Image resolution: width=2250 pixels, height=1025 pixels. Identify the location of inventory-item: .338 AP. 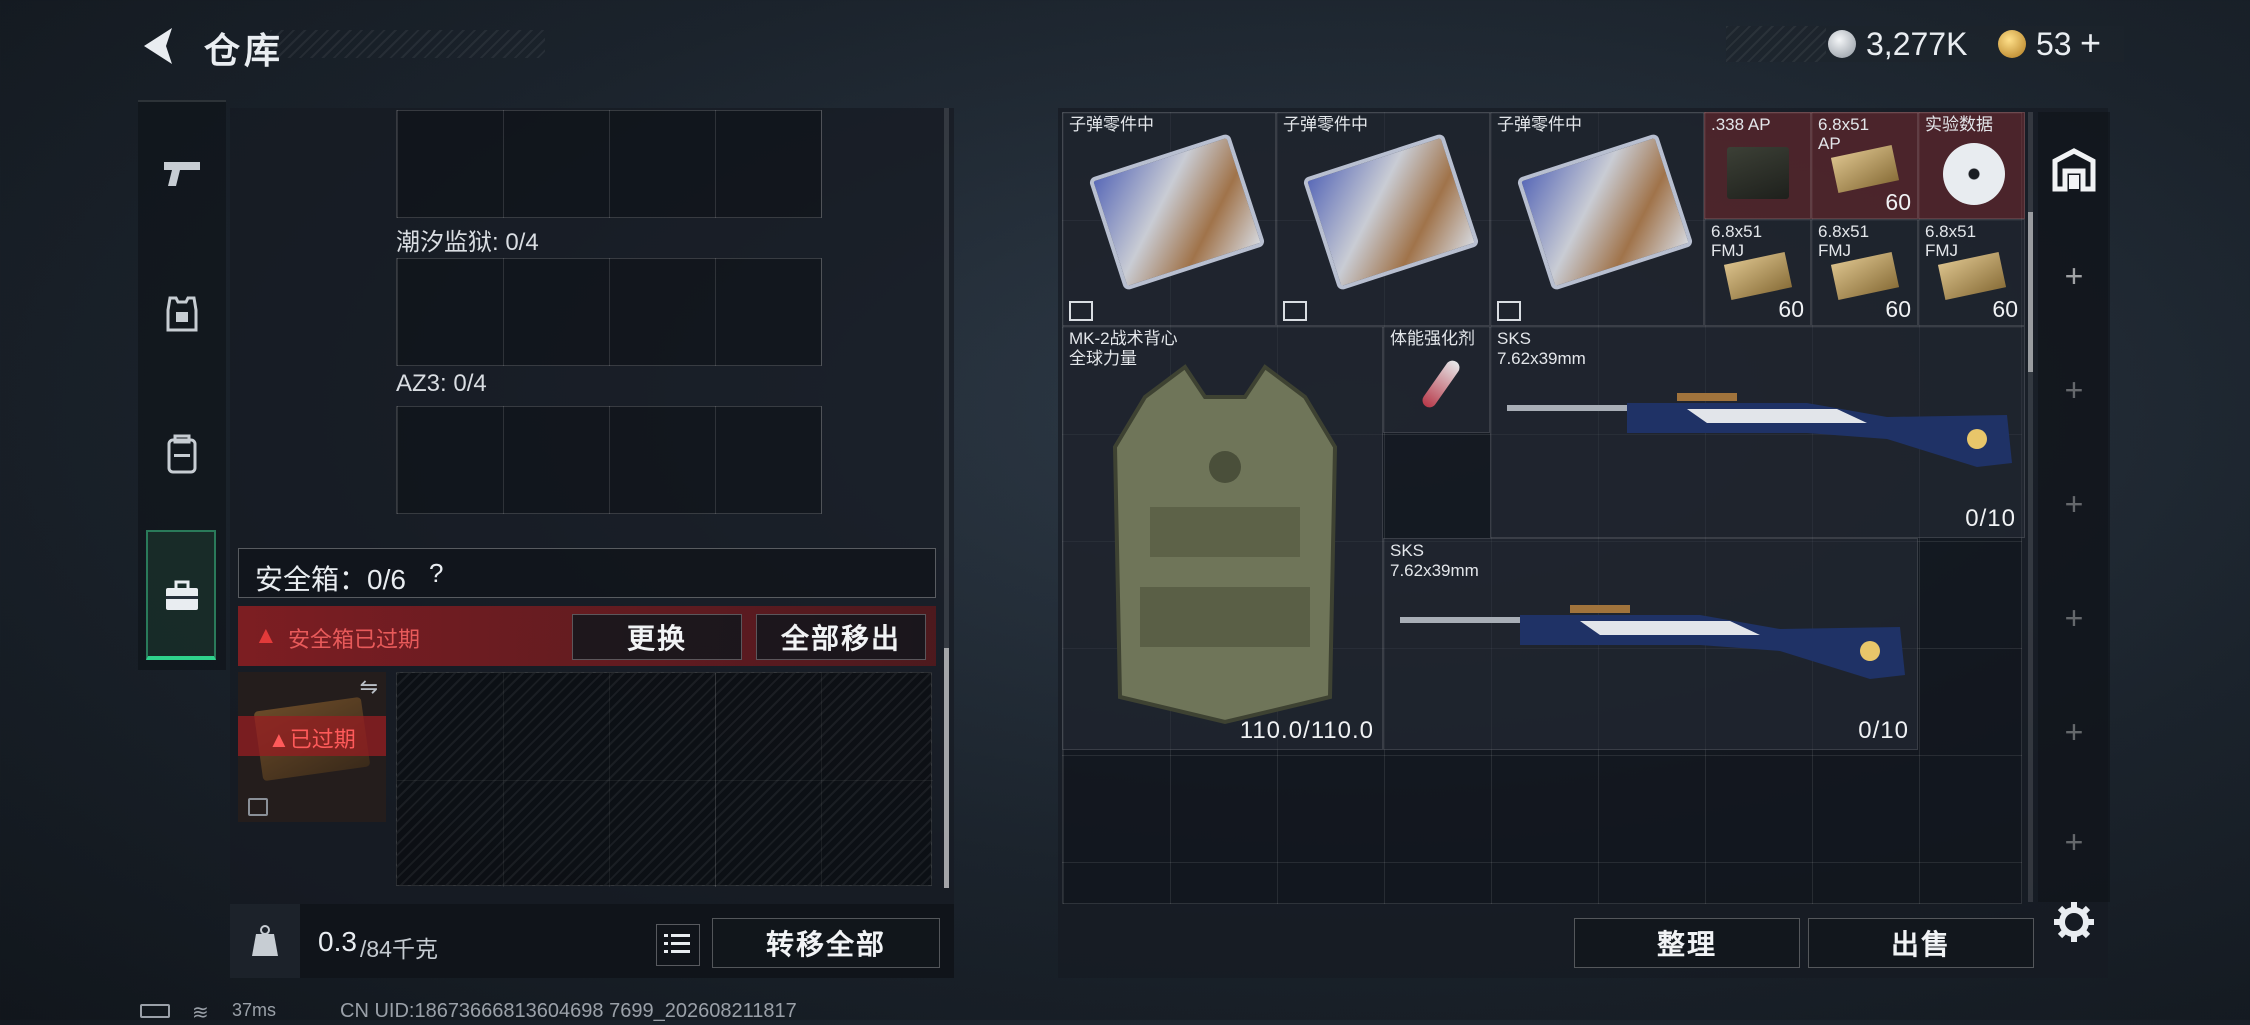
(1757, 165).